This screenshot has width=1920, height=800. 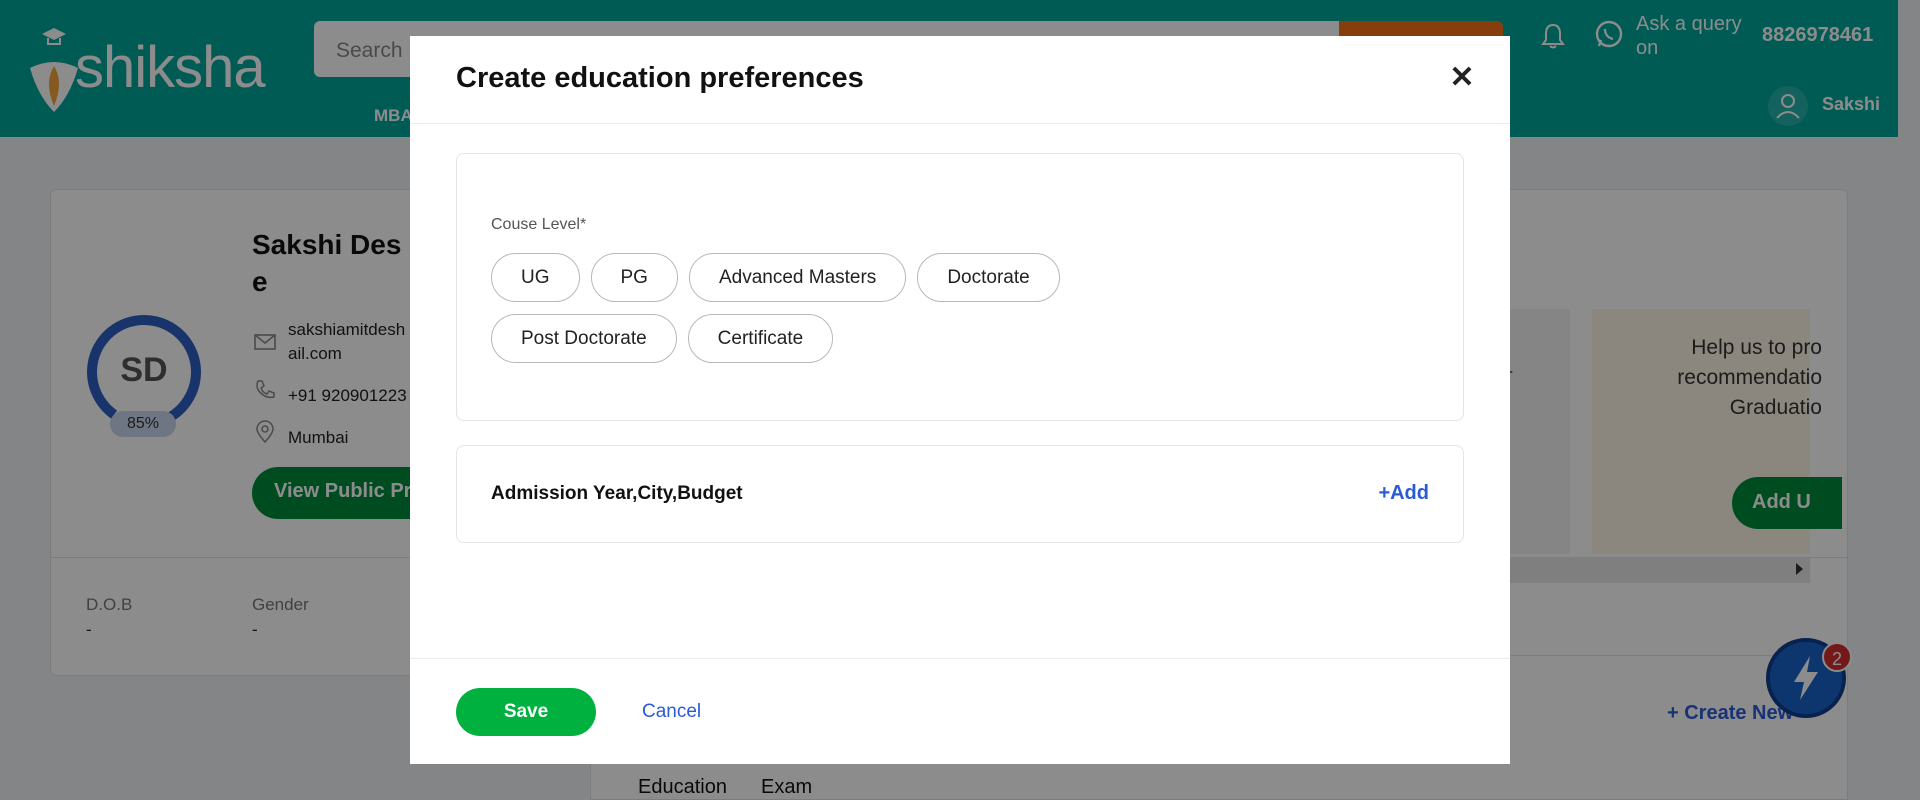 What do you see at coordinates (535, 277) in the screenshot?
I see `course-level-option-ug: UG` at bounding box center [535, 277].